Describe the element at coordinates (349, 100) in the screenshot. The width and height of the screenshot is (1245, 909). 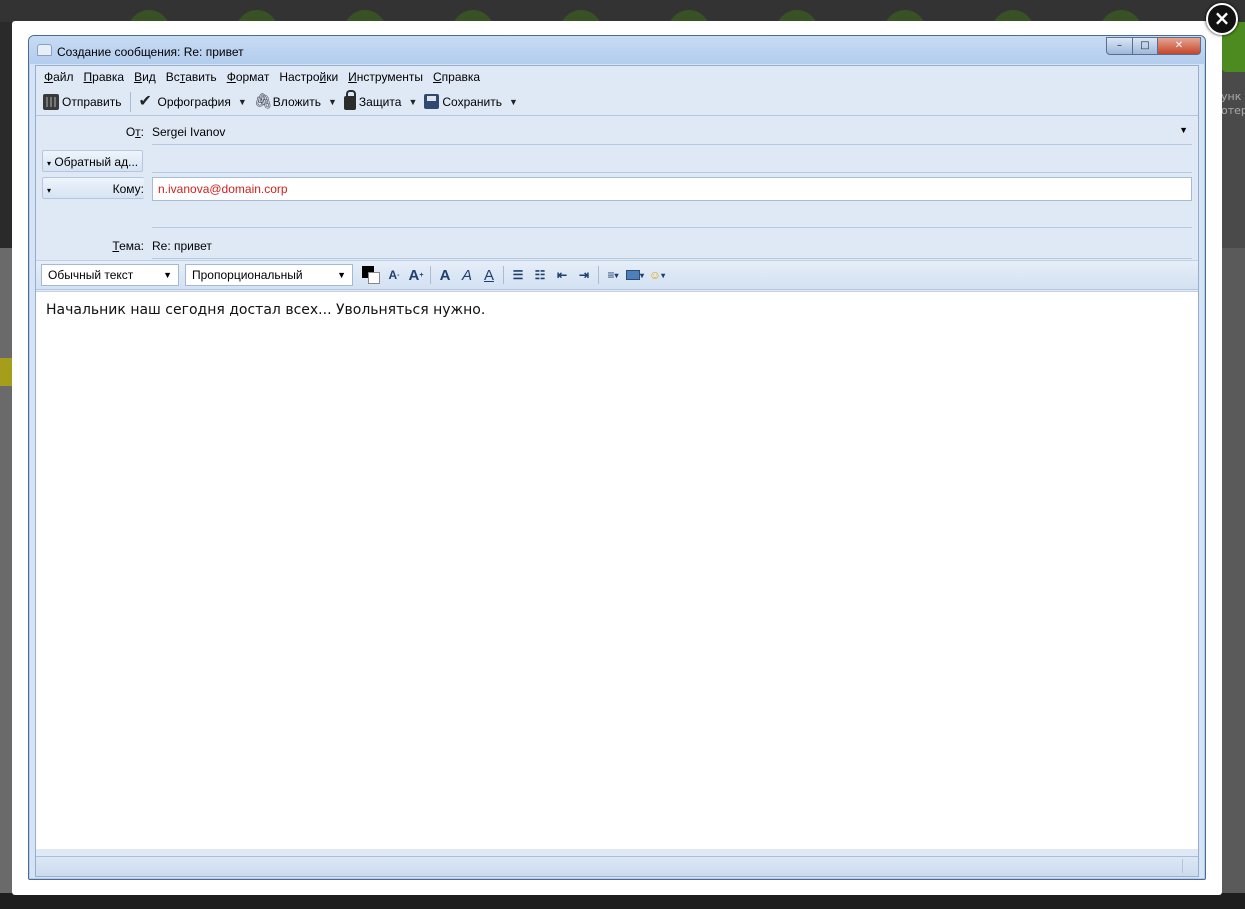
I see `lock-icon` at that location.